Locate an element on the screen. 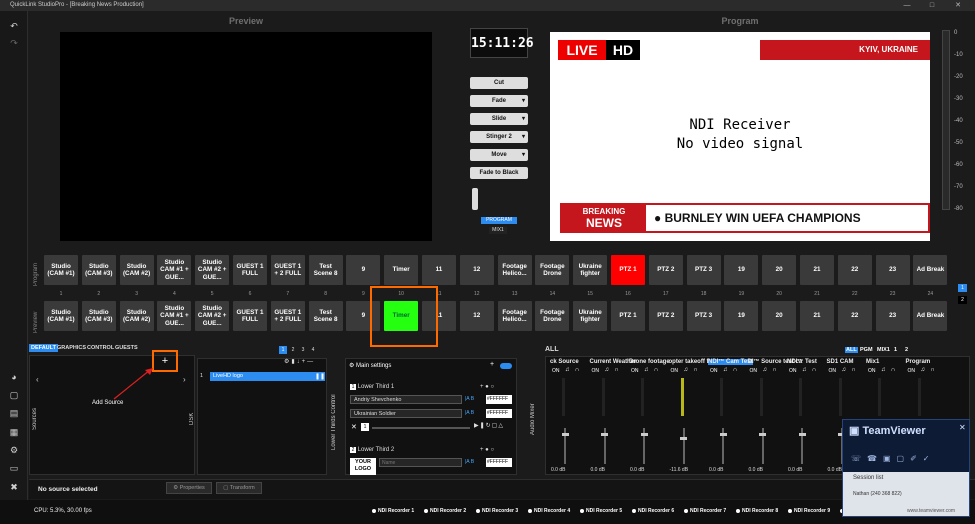 The width and height of the screenshot is (975, 524). program-source-21: 21 is located at coordinates (817, 270).